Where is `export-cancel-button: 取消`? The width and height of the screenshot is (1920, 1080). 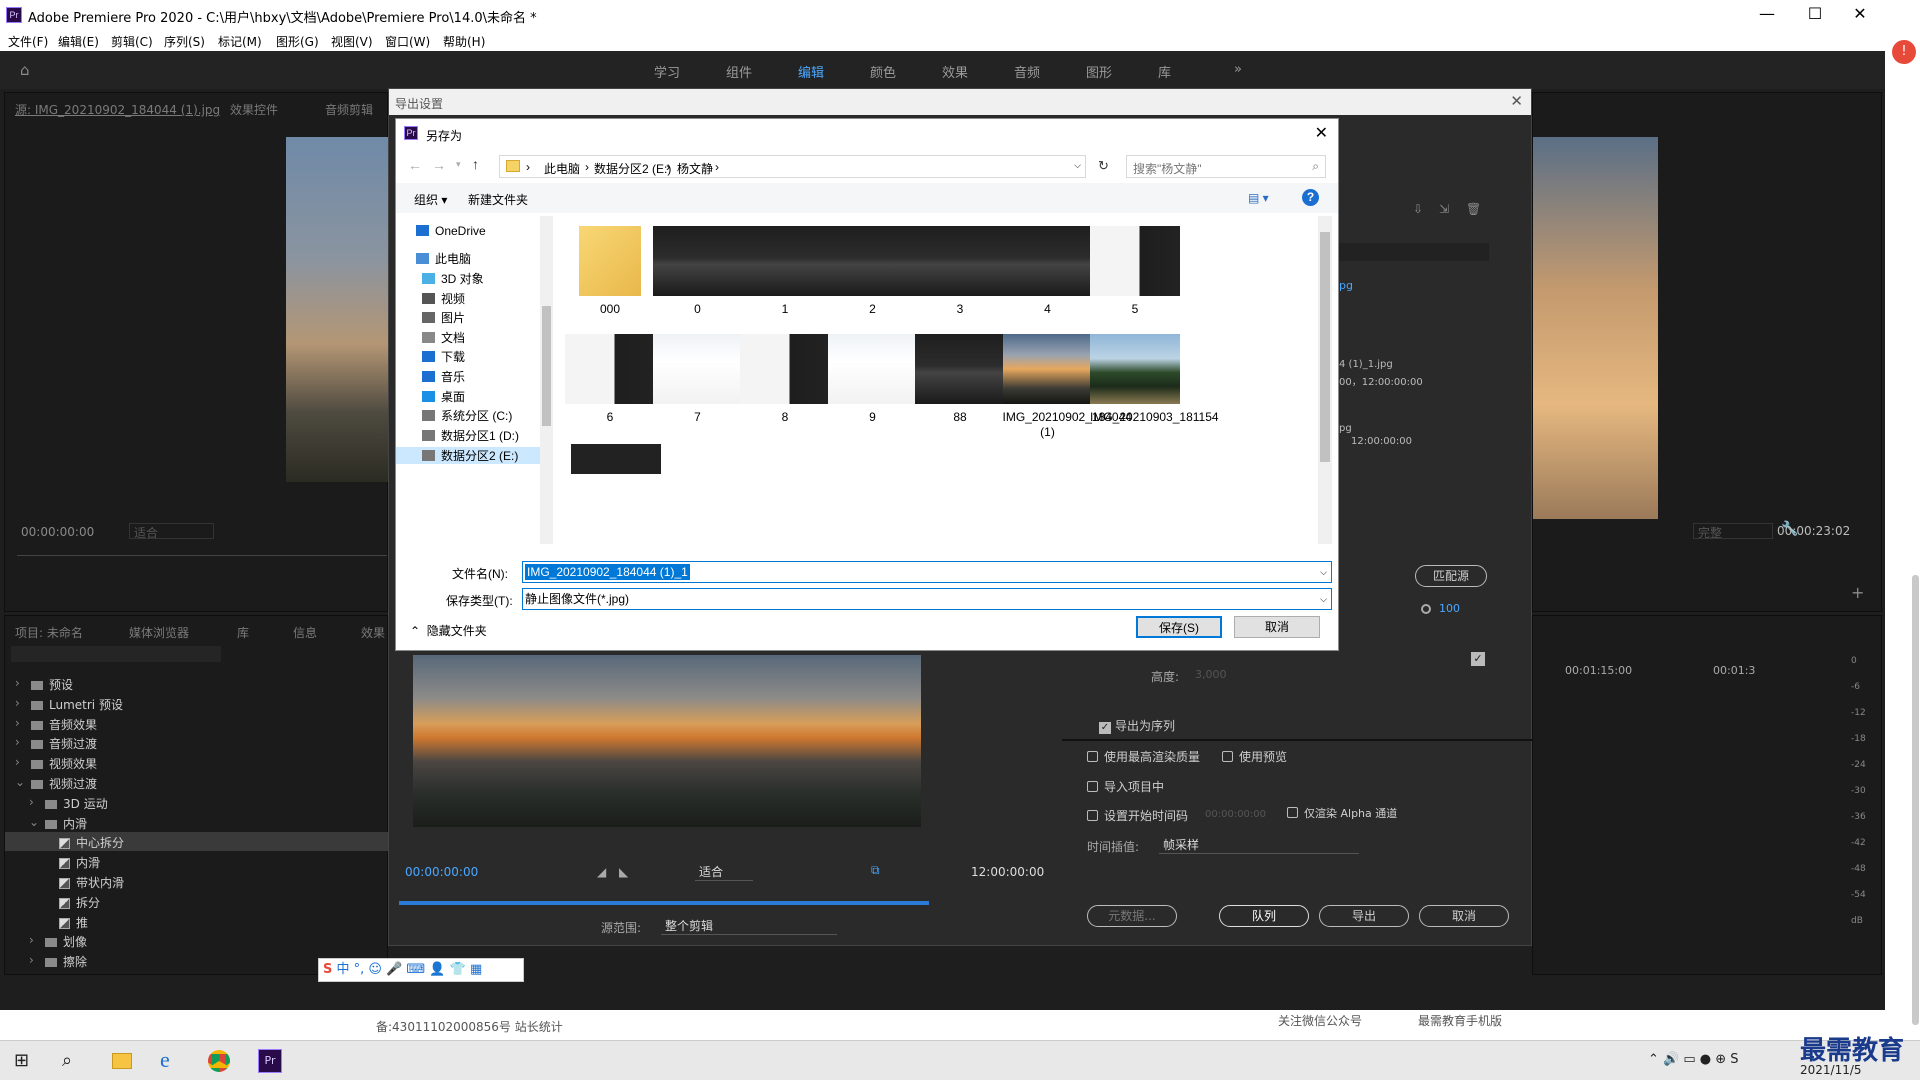 export-cancel-button: 取消 is located at coordinates (1464, 916).